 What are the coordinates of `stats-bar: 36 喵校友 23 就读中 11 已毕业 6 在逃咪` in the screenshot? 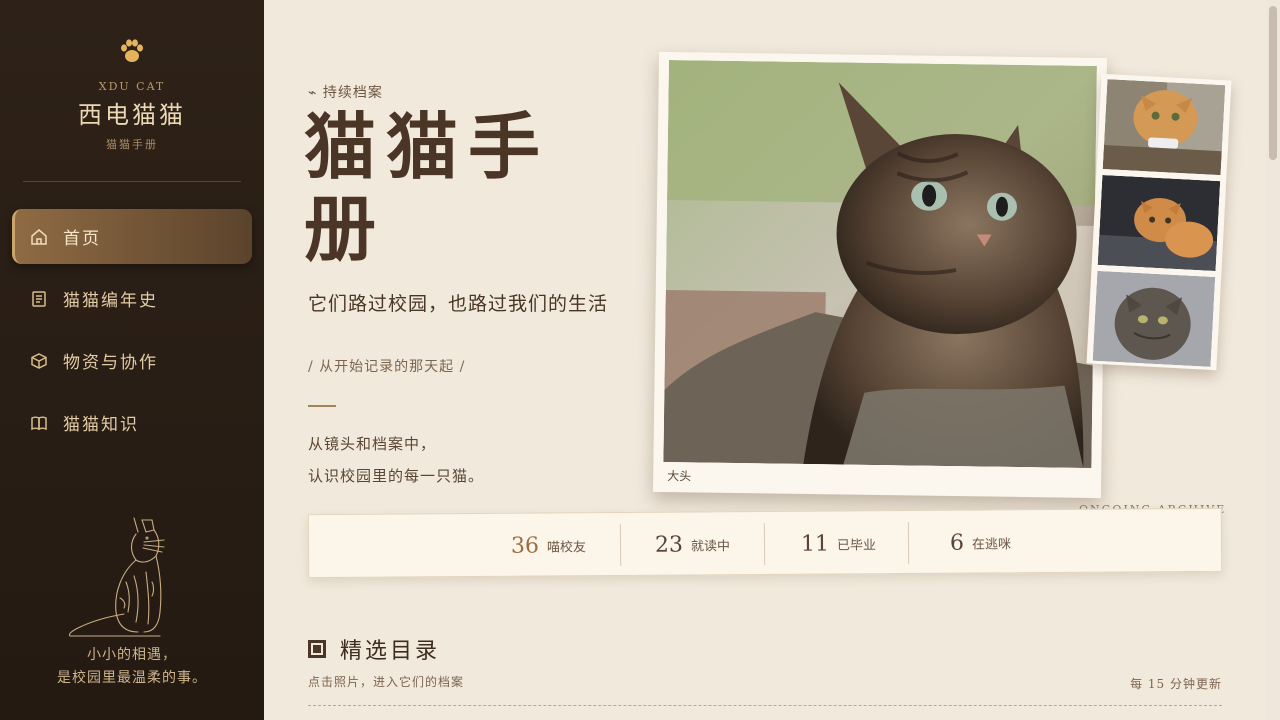 It's located at (765, 543).